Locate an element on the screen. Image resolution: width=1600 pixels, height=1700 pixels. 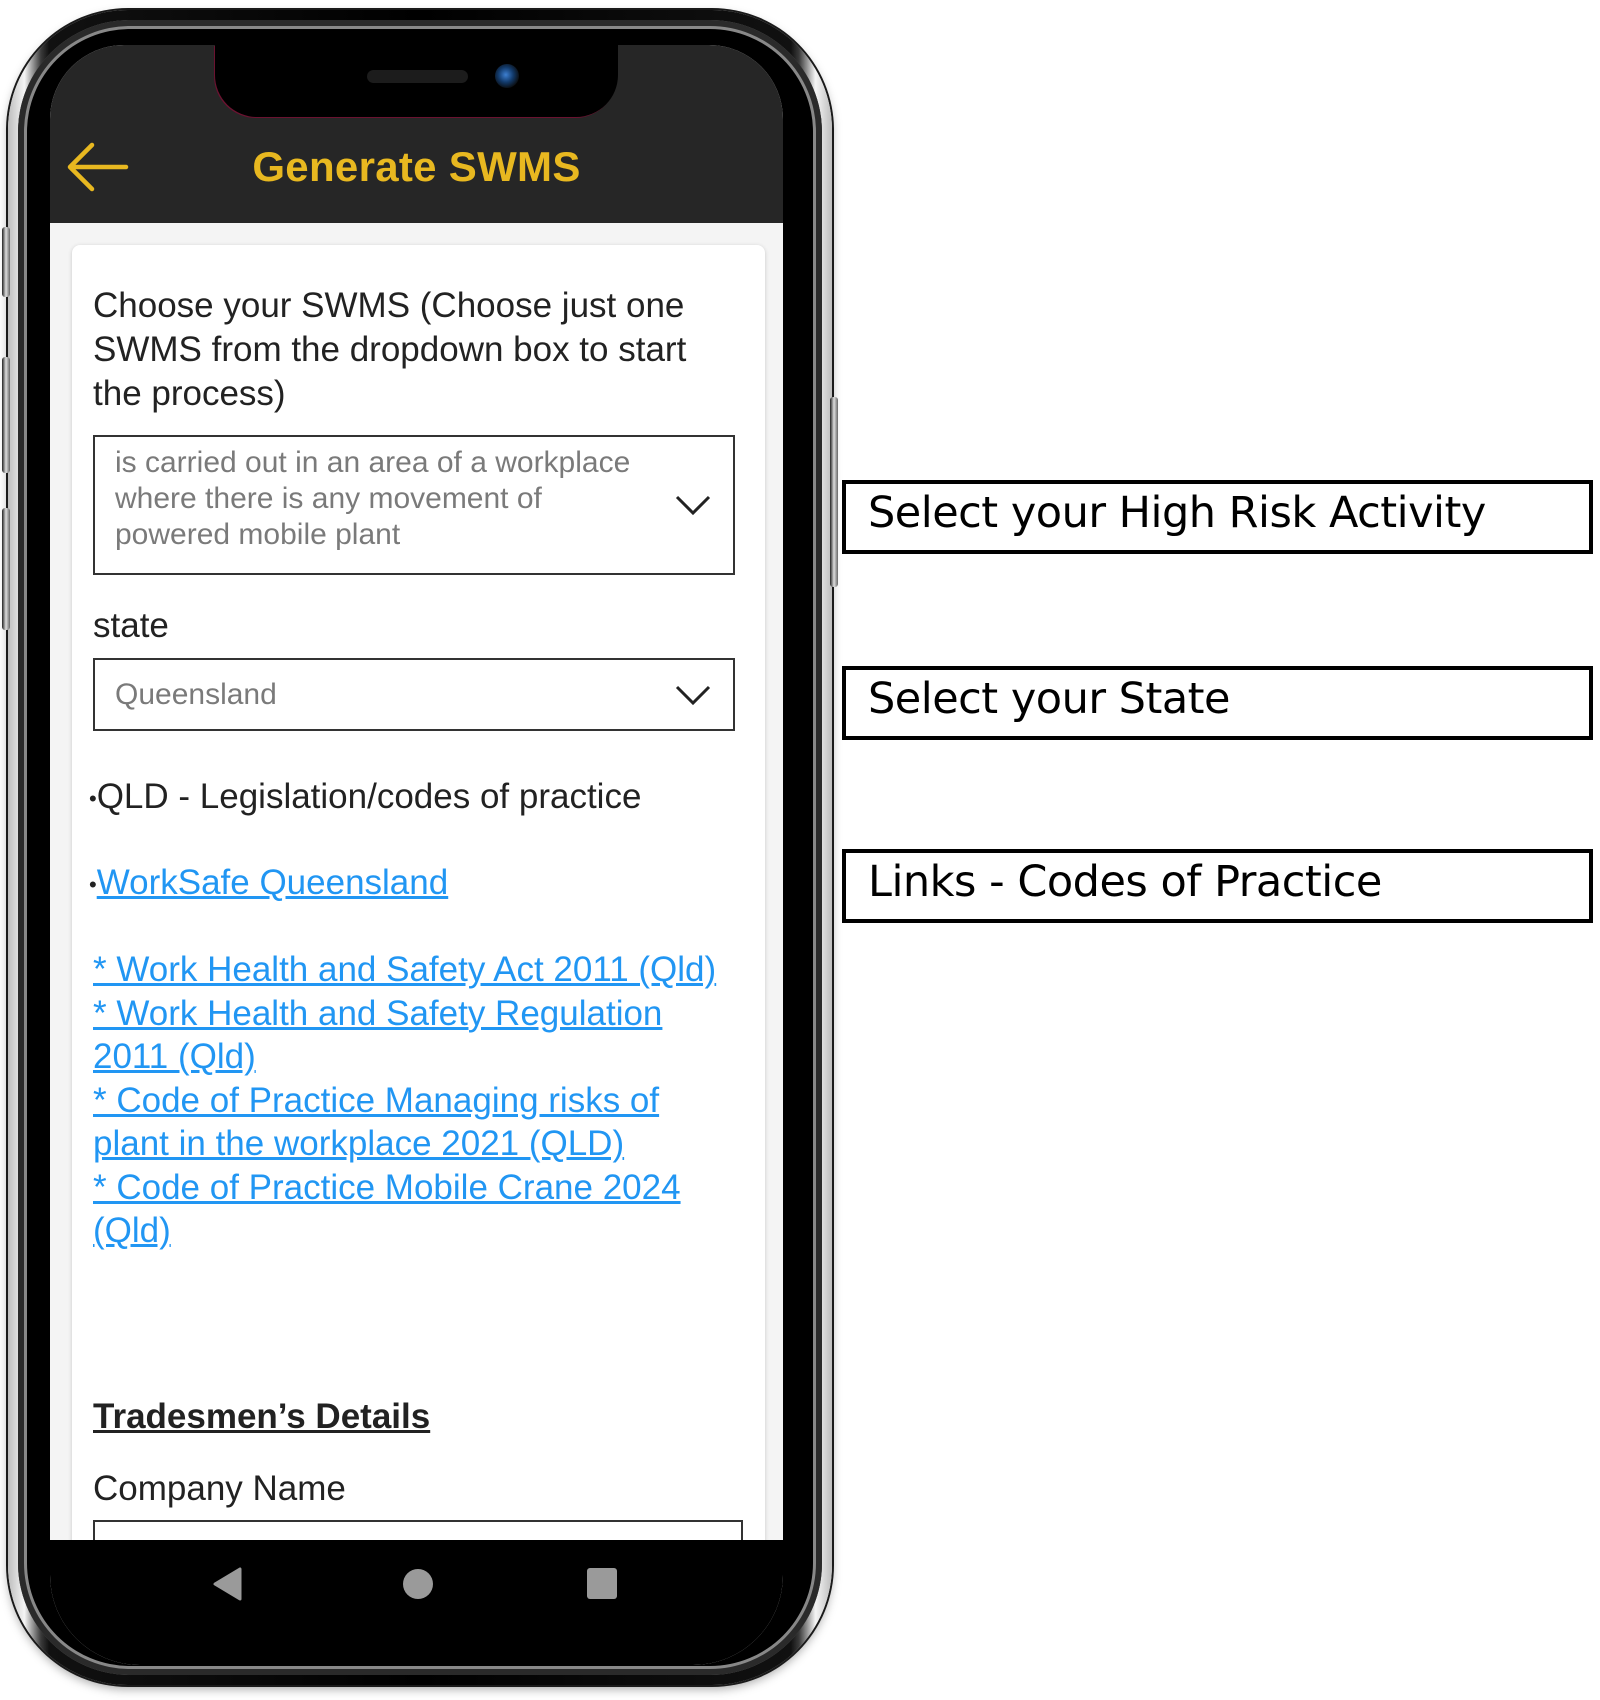
state-select: Queensland is located at coordinates (414, 694).